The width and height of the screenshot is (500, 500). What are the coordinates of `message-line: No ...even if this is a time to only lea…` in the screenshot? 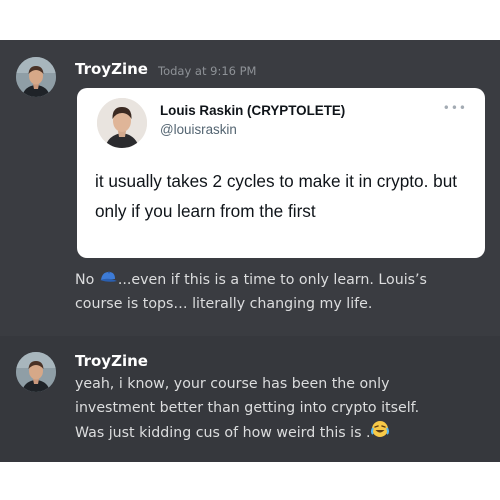 It's located at (285, 280).